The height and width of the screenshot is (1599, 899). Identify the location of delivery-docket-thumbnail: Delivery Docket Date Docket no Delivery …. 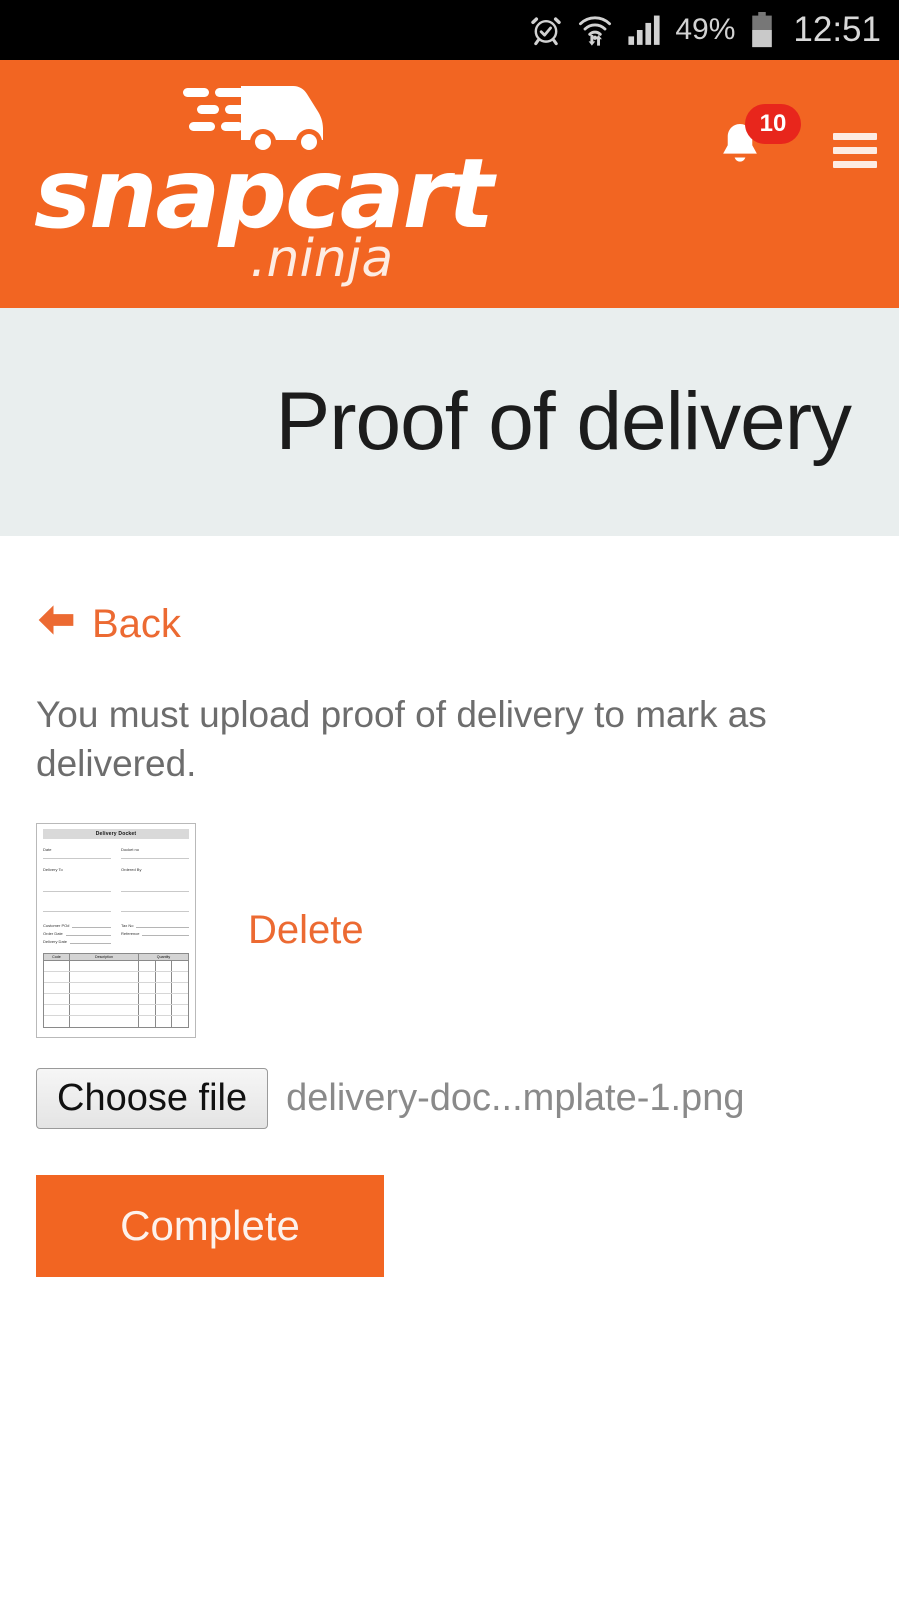
(116, 930).